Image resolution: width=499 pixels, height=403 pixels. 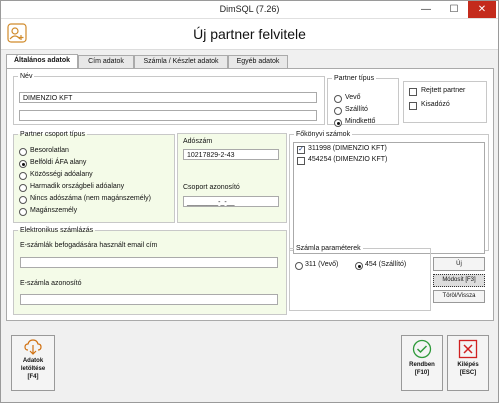 I want to click on invoice-param-311-label: 311 (Vevő), so click(x=322, y=264).